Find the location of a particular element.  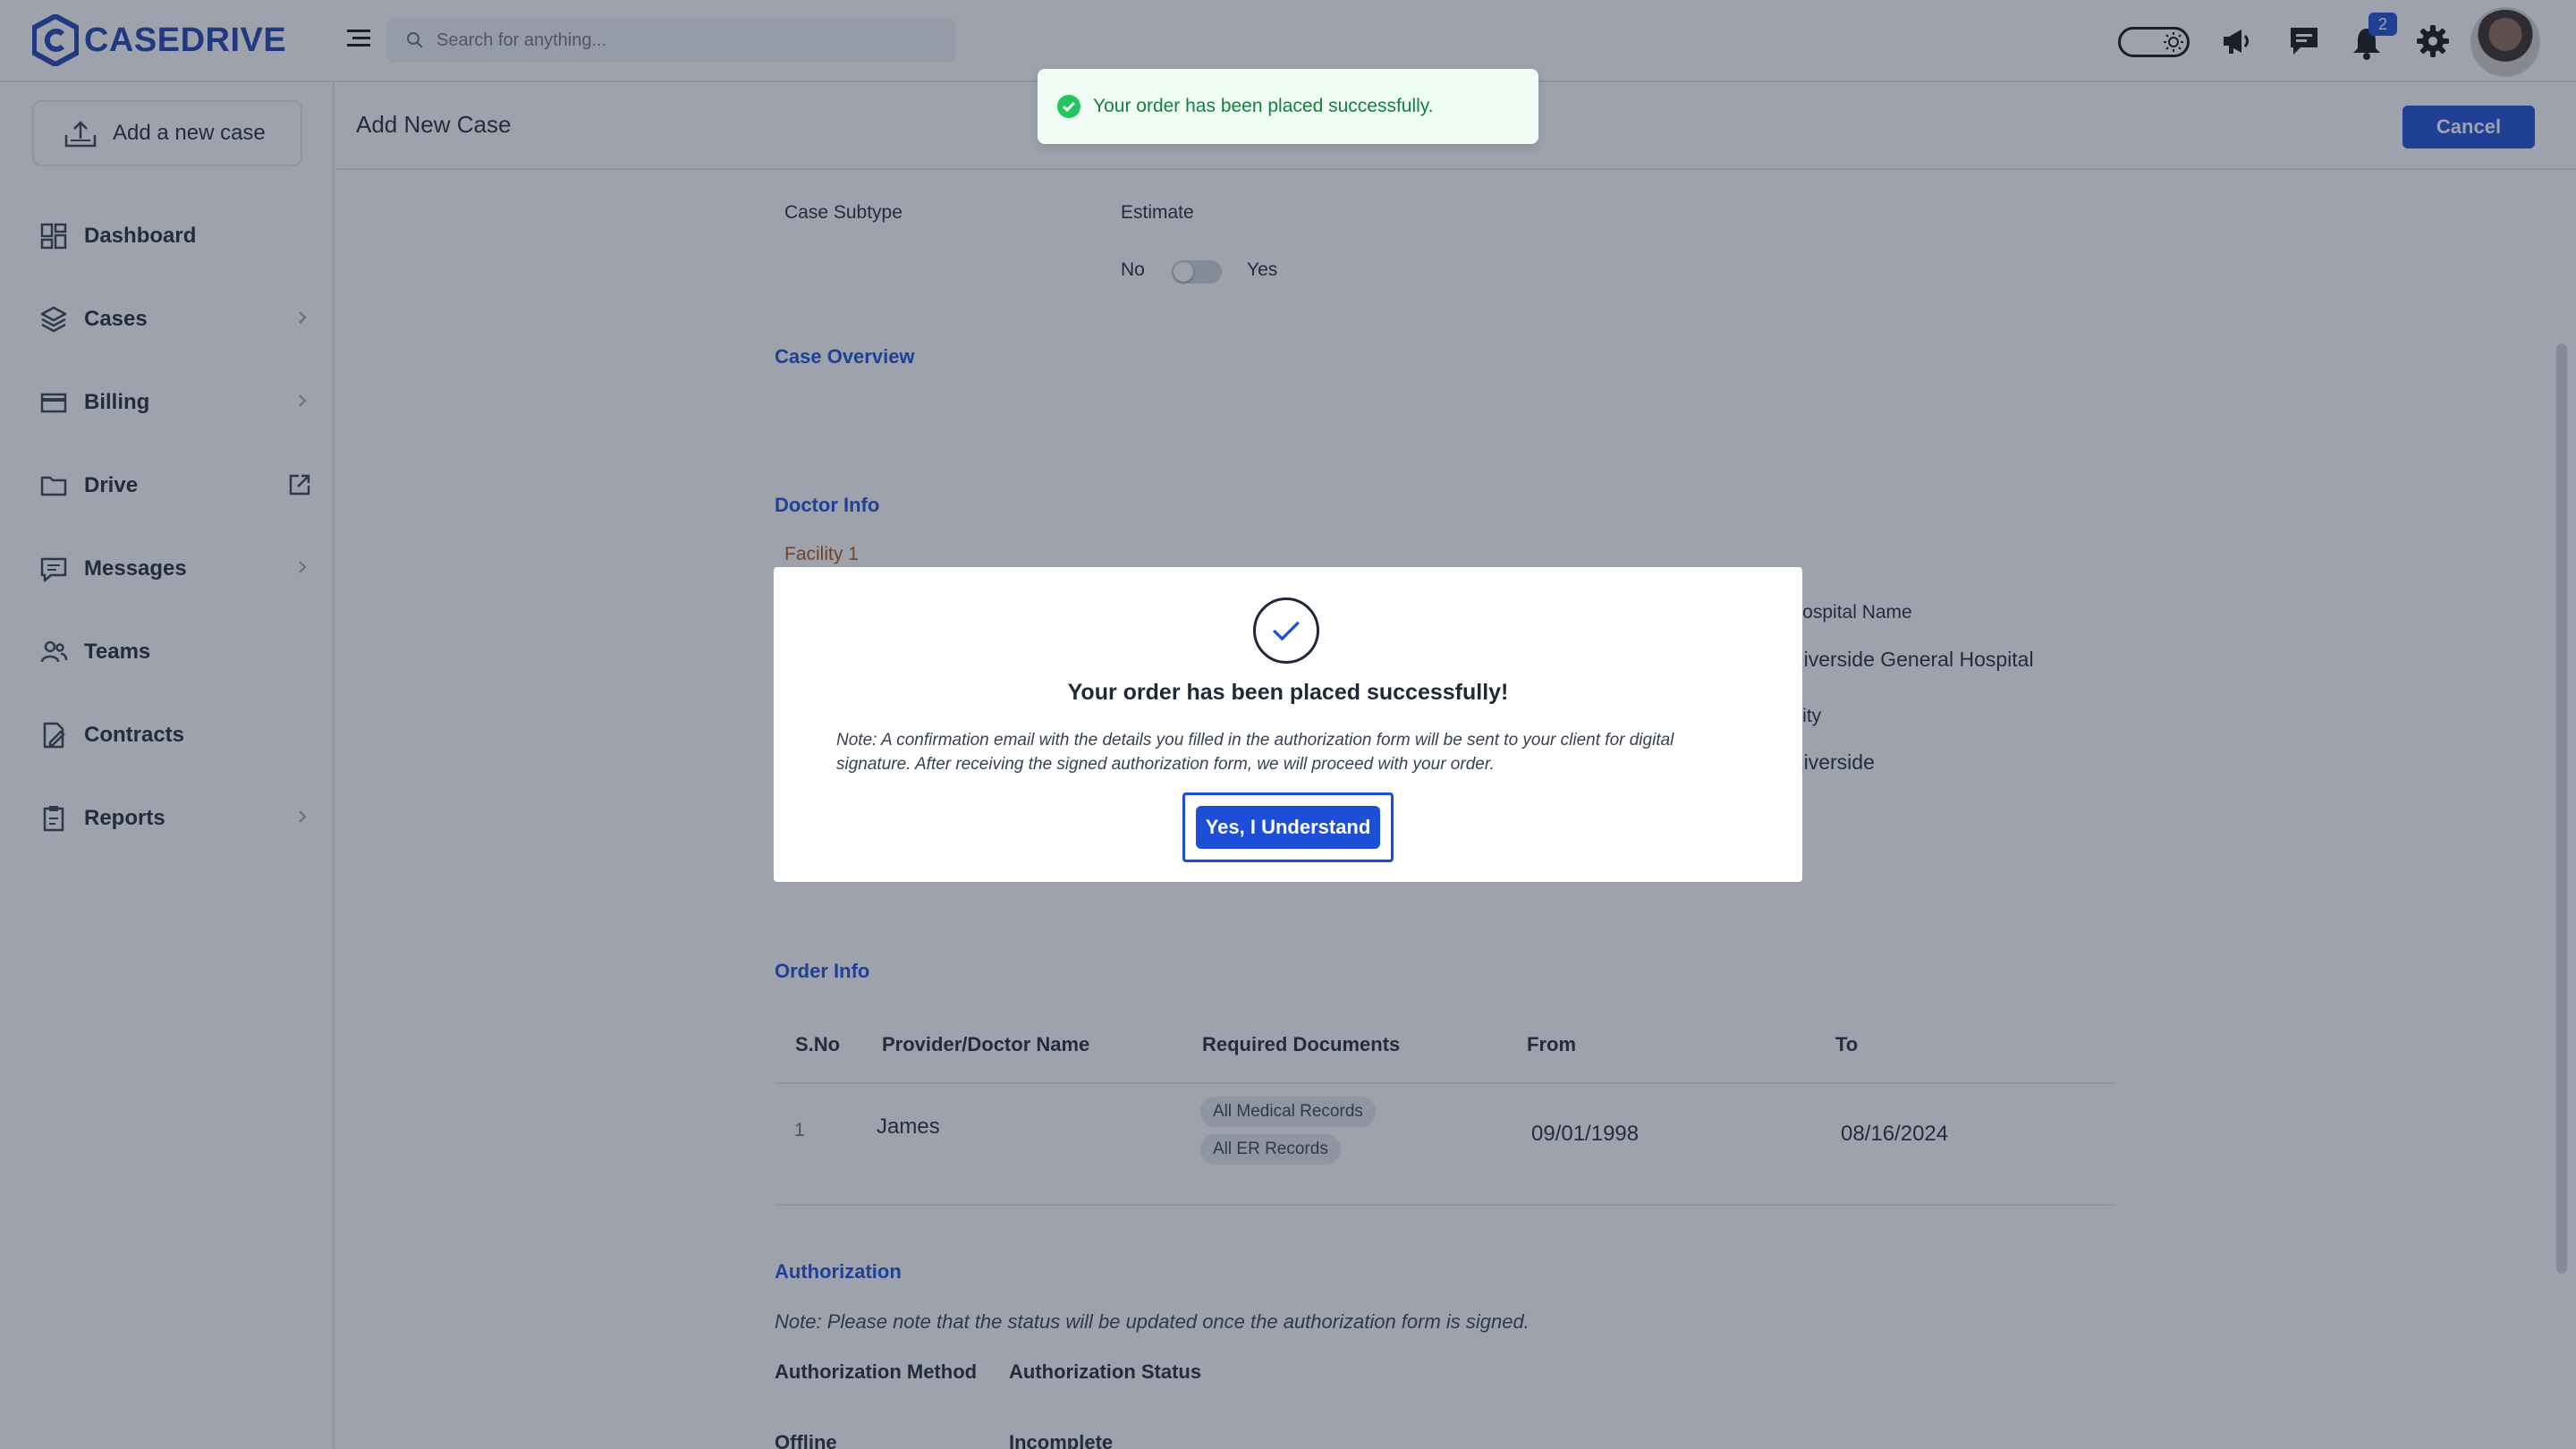

yes-i-understand-button: Yes, I Understand is located at coordinates (1288, 827).